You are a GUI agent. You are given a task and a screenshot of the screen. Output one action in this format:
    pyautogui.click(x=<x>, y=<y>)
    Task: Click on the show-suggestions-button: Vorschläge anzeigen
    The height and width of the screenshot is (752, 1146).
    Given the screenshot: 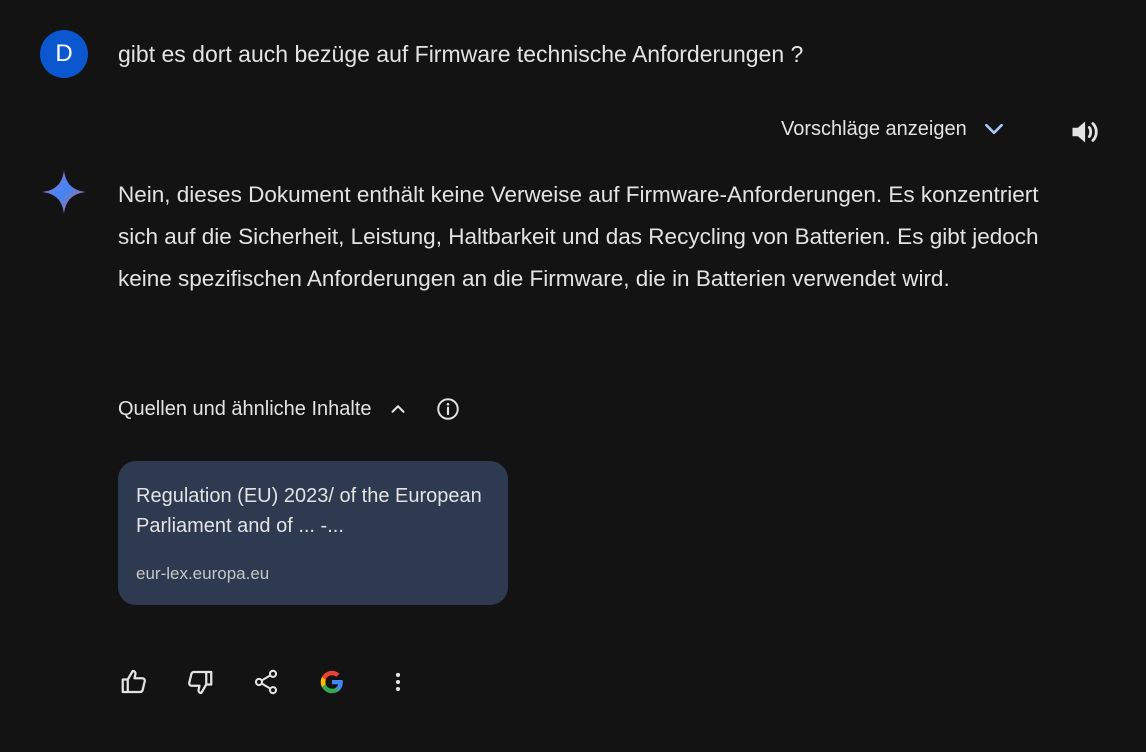 What is the action you would take?
    pyautogui.click(x=894, y=129)
    